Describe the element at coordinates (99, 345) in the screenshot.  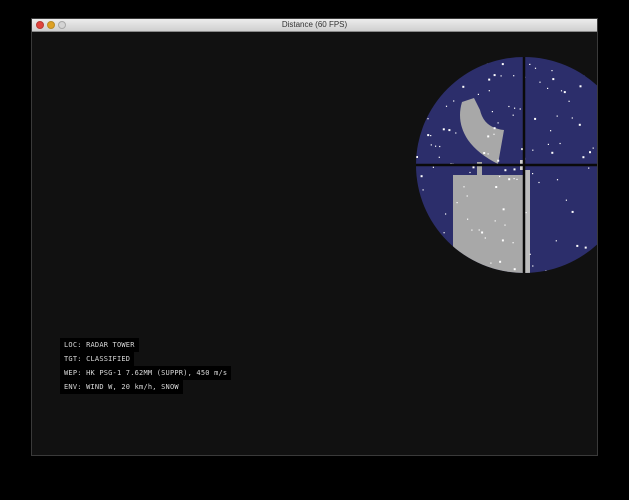
I see `hud-location: LOC: RADAR TOWER` at that location.